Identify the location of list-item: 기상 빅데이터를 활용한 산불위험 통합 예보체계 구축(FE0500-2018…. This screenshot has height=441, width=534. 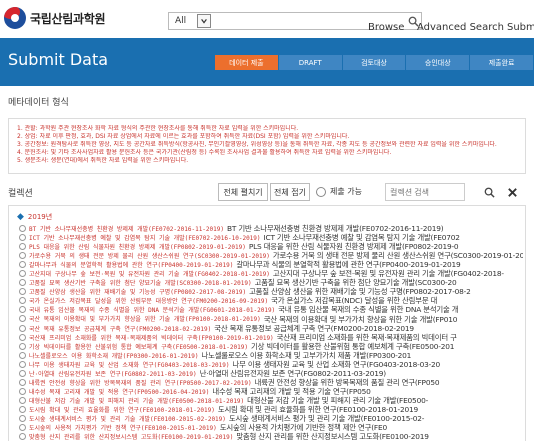
(271, 346).